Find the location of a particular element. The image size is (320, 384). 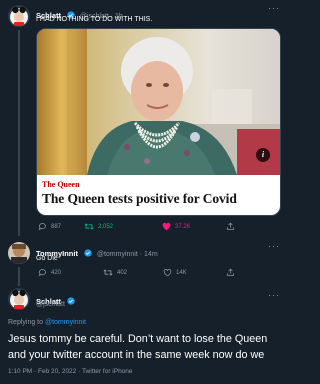

heart-filled-icon is located at coordinates (166, 226).